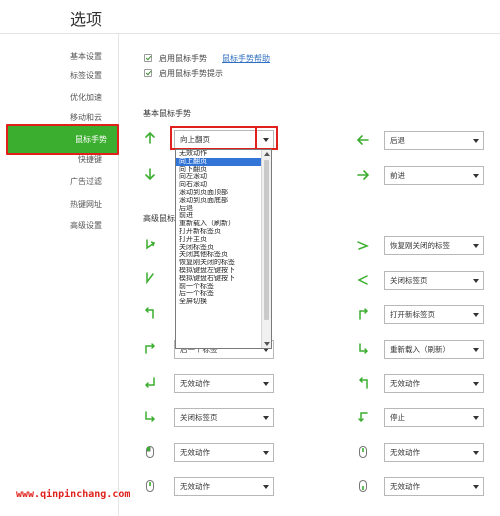 Image resolution: width=500 pixels, height=516 pixels. Describe the element at coordinates (219, 224) in the screenshot. I see `dropdown-option: 重新载入（刷新）` at that location.